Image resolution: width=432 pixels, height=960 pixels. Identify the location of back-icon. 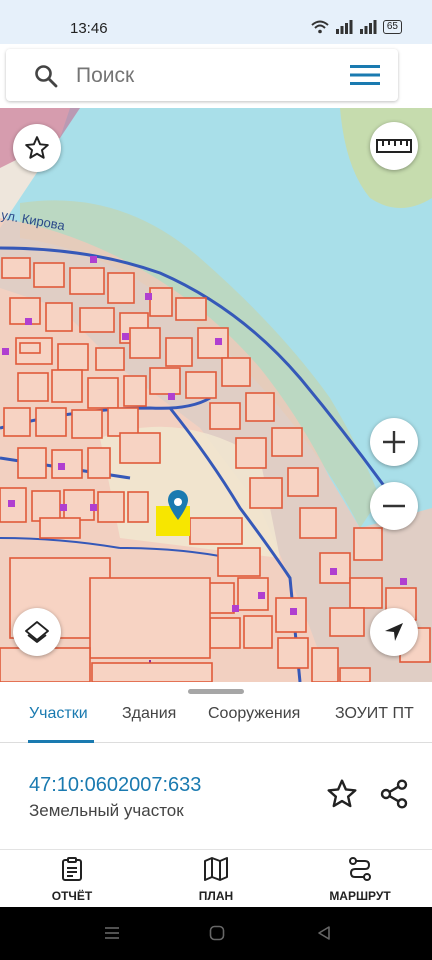
(324, 933).